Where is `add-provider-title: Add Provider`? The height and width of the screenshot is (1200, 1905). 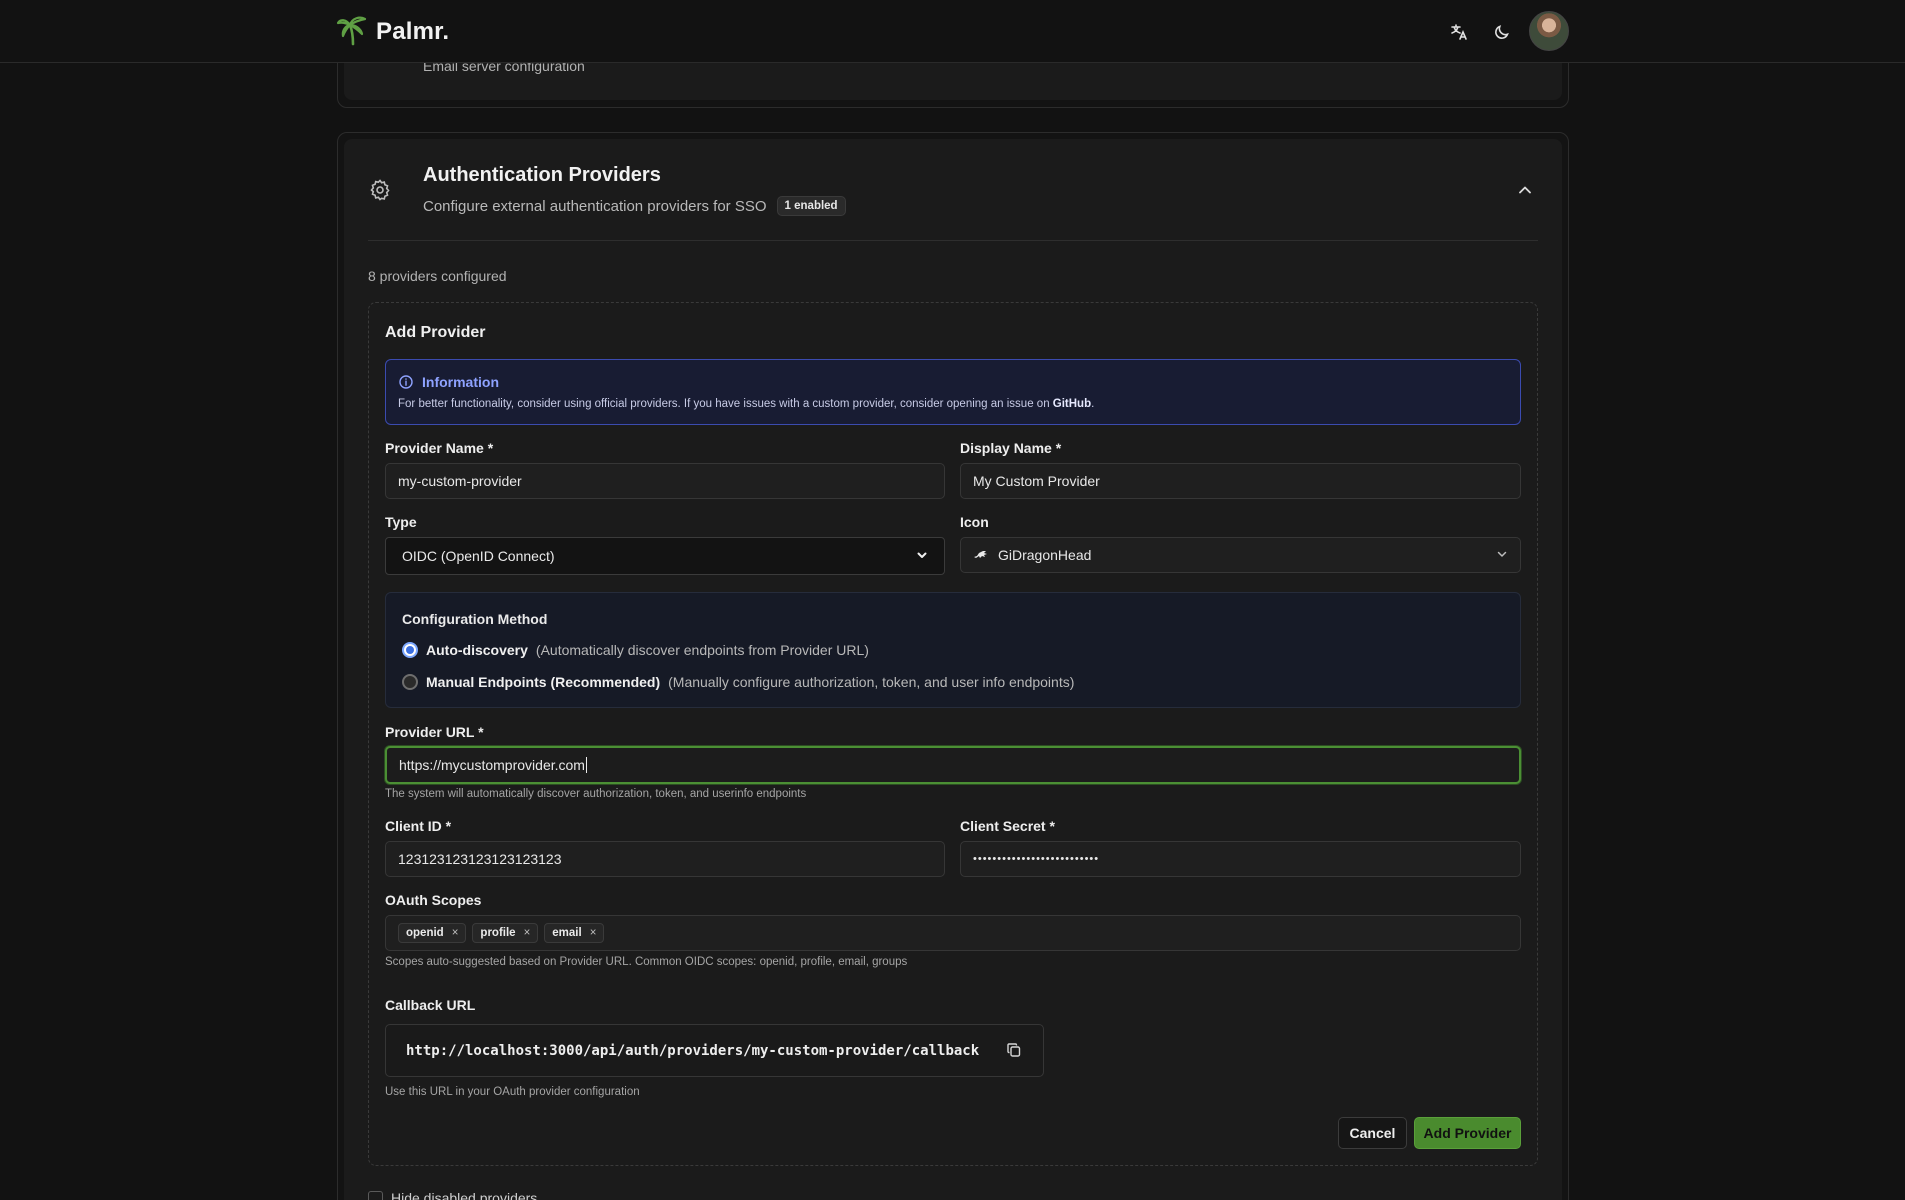 add-provider-title: Add Provider is located at coordinates (435, 332).